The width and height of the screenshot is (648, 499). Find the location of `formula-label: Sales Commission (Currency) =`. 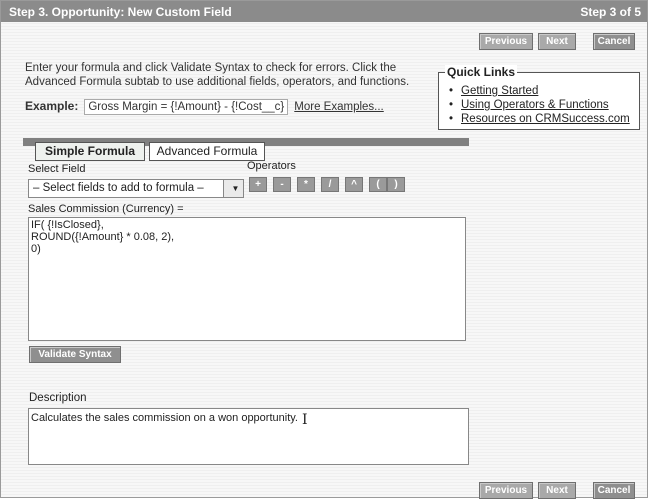

formula-label: Sales Commission (Currency) = is located at coordinates (106, 209).